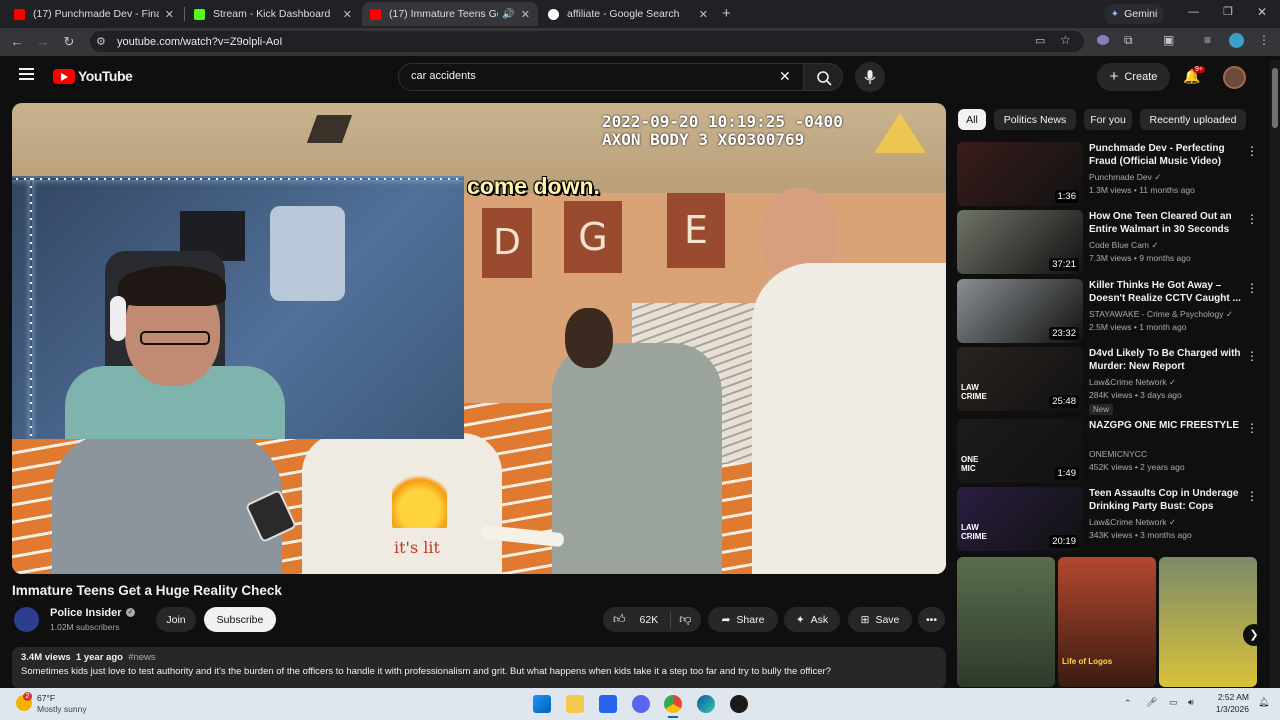 The height and width of the screenshot is (720, 1280). I want to click on thumbs-down-icon: 👎︎, so click(685, 619).